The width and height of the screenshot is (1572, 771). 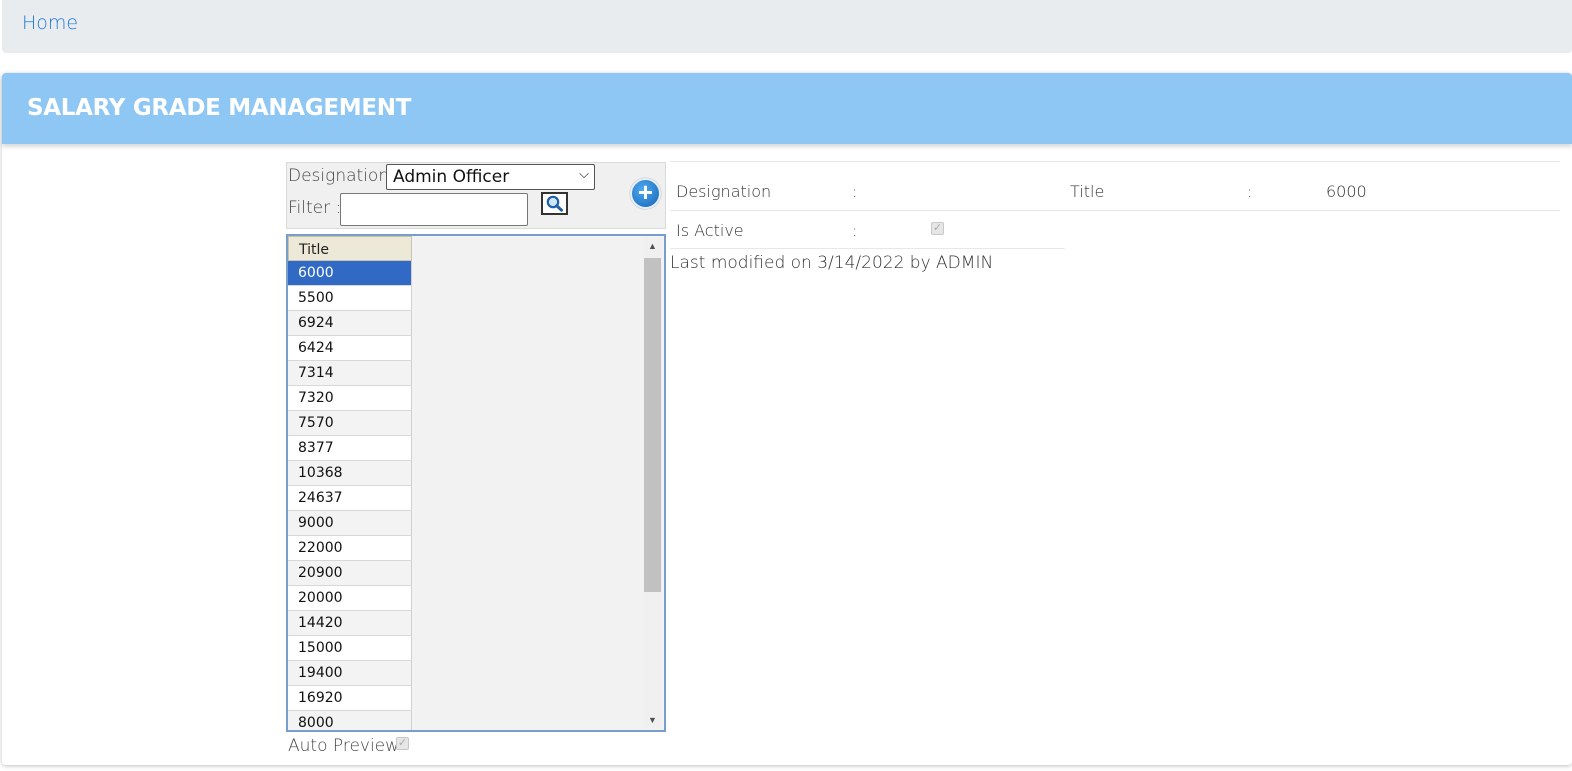 I want to click on scroll-up-arrow-icon: ▲, so click(x=652, y=246).